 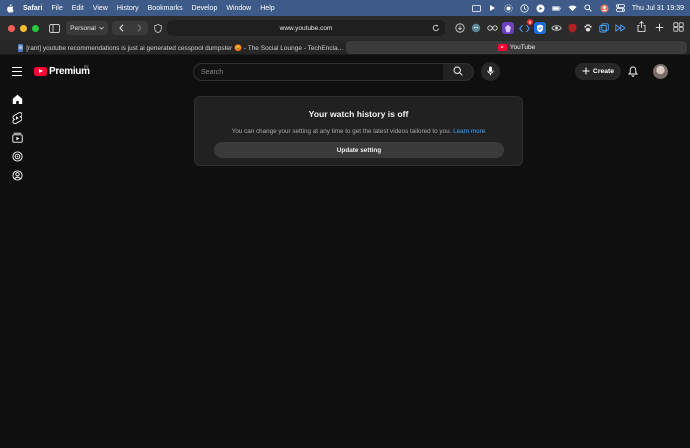 What do you see at coordinates (83, 28) in the screenshot?
I see `profile-label: Personal` at bounding box center [83, 28].